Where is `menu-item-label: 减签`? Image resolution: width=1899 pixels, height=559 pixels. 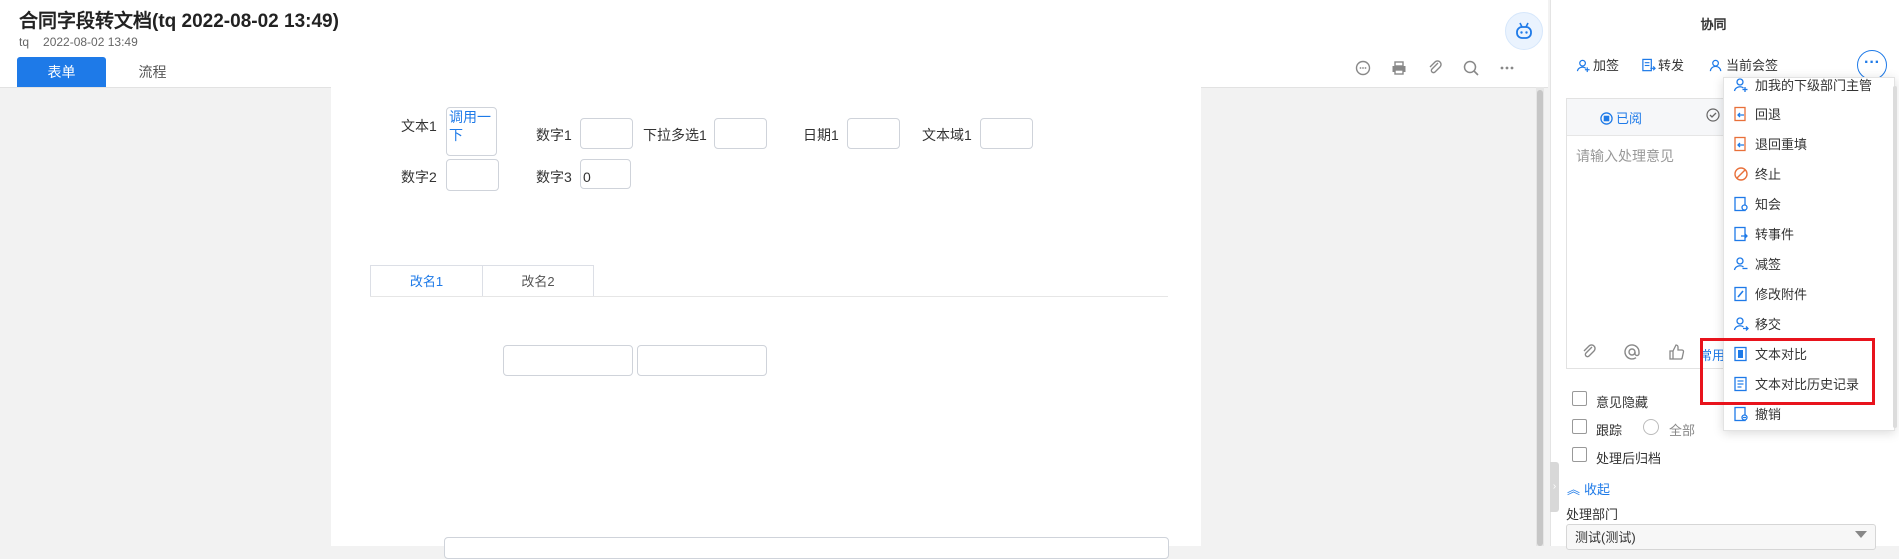
menu-item-label: 减签 is located at coordinates (1768, 264).